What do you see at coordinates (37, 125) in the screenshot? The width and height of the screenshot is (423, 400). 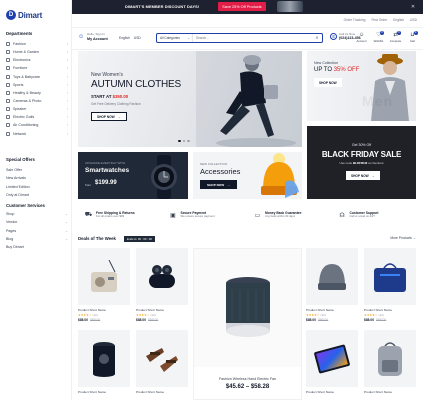 I see `sidebar-item-air: Air Conditioning ›` at bounding box center [37, 125].